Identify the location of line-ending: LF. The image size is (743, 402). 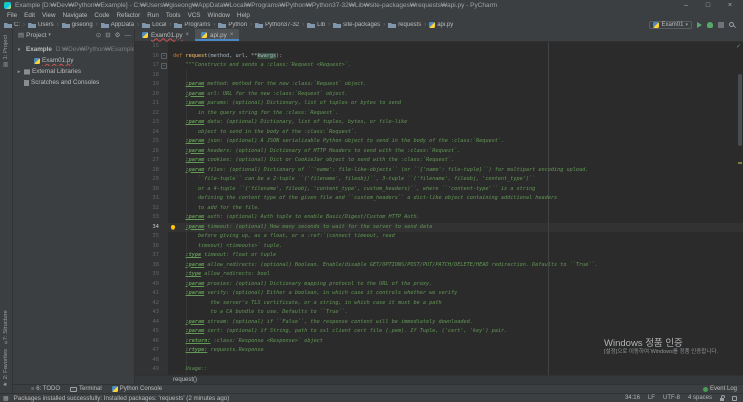
(651, 398).